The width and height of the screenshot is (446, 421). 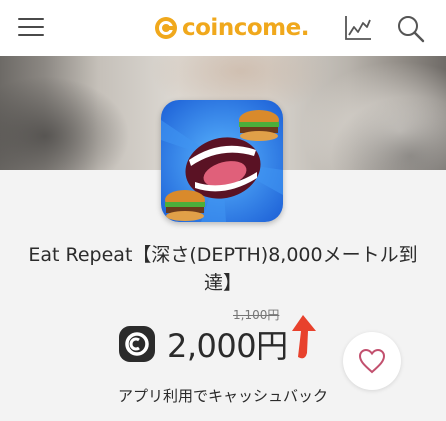 I want to click on app-title: Eat Repeat【深さ(DEPTH)8,000メートル到達】, so click(x=223, y=269).